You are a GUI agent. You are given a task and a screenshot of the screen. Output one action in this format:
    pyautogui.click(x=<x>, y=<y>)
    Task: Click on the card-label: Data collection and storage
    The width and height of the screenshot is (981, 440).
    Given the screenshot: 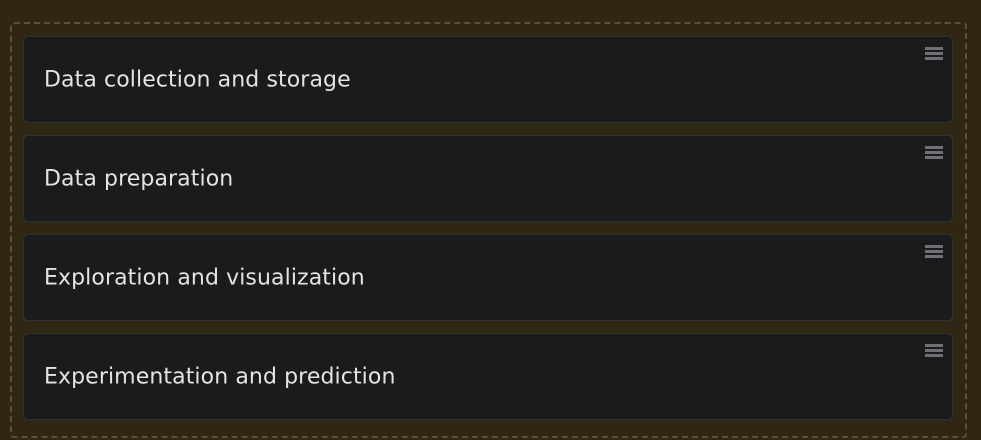 What is the action you would take?
    pyautogui.click(x=197, y=79)
    